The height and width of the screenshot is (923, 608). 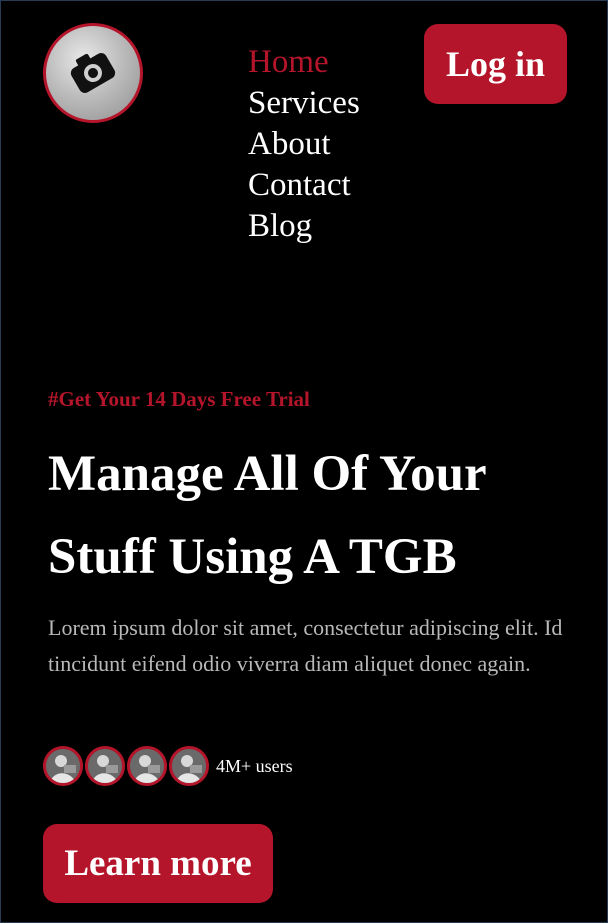 I want to click on user-avatars-group: 4M+ users, so click(x=168, y=766).